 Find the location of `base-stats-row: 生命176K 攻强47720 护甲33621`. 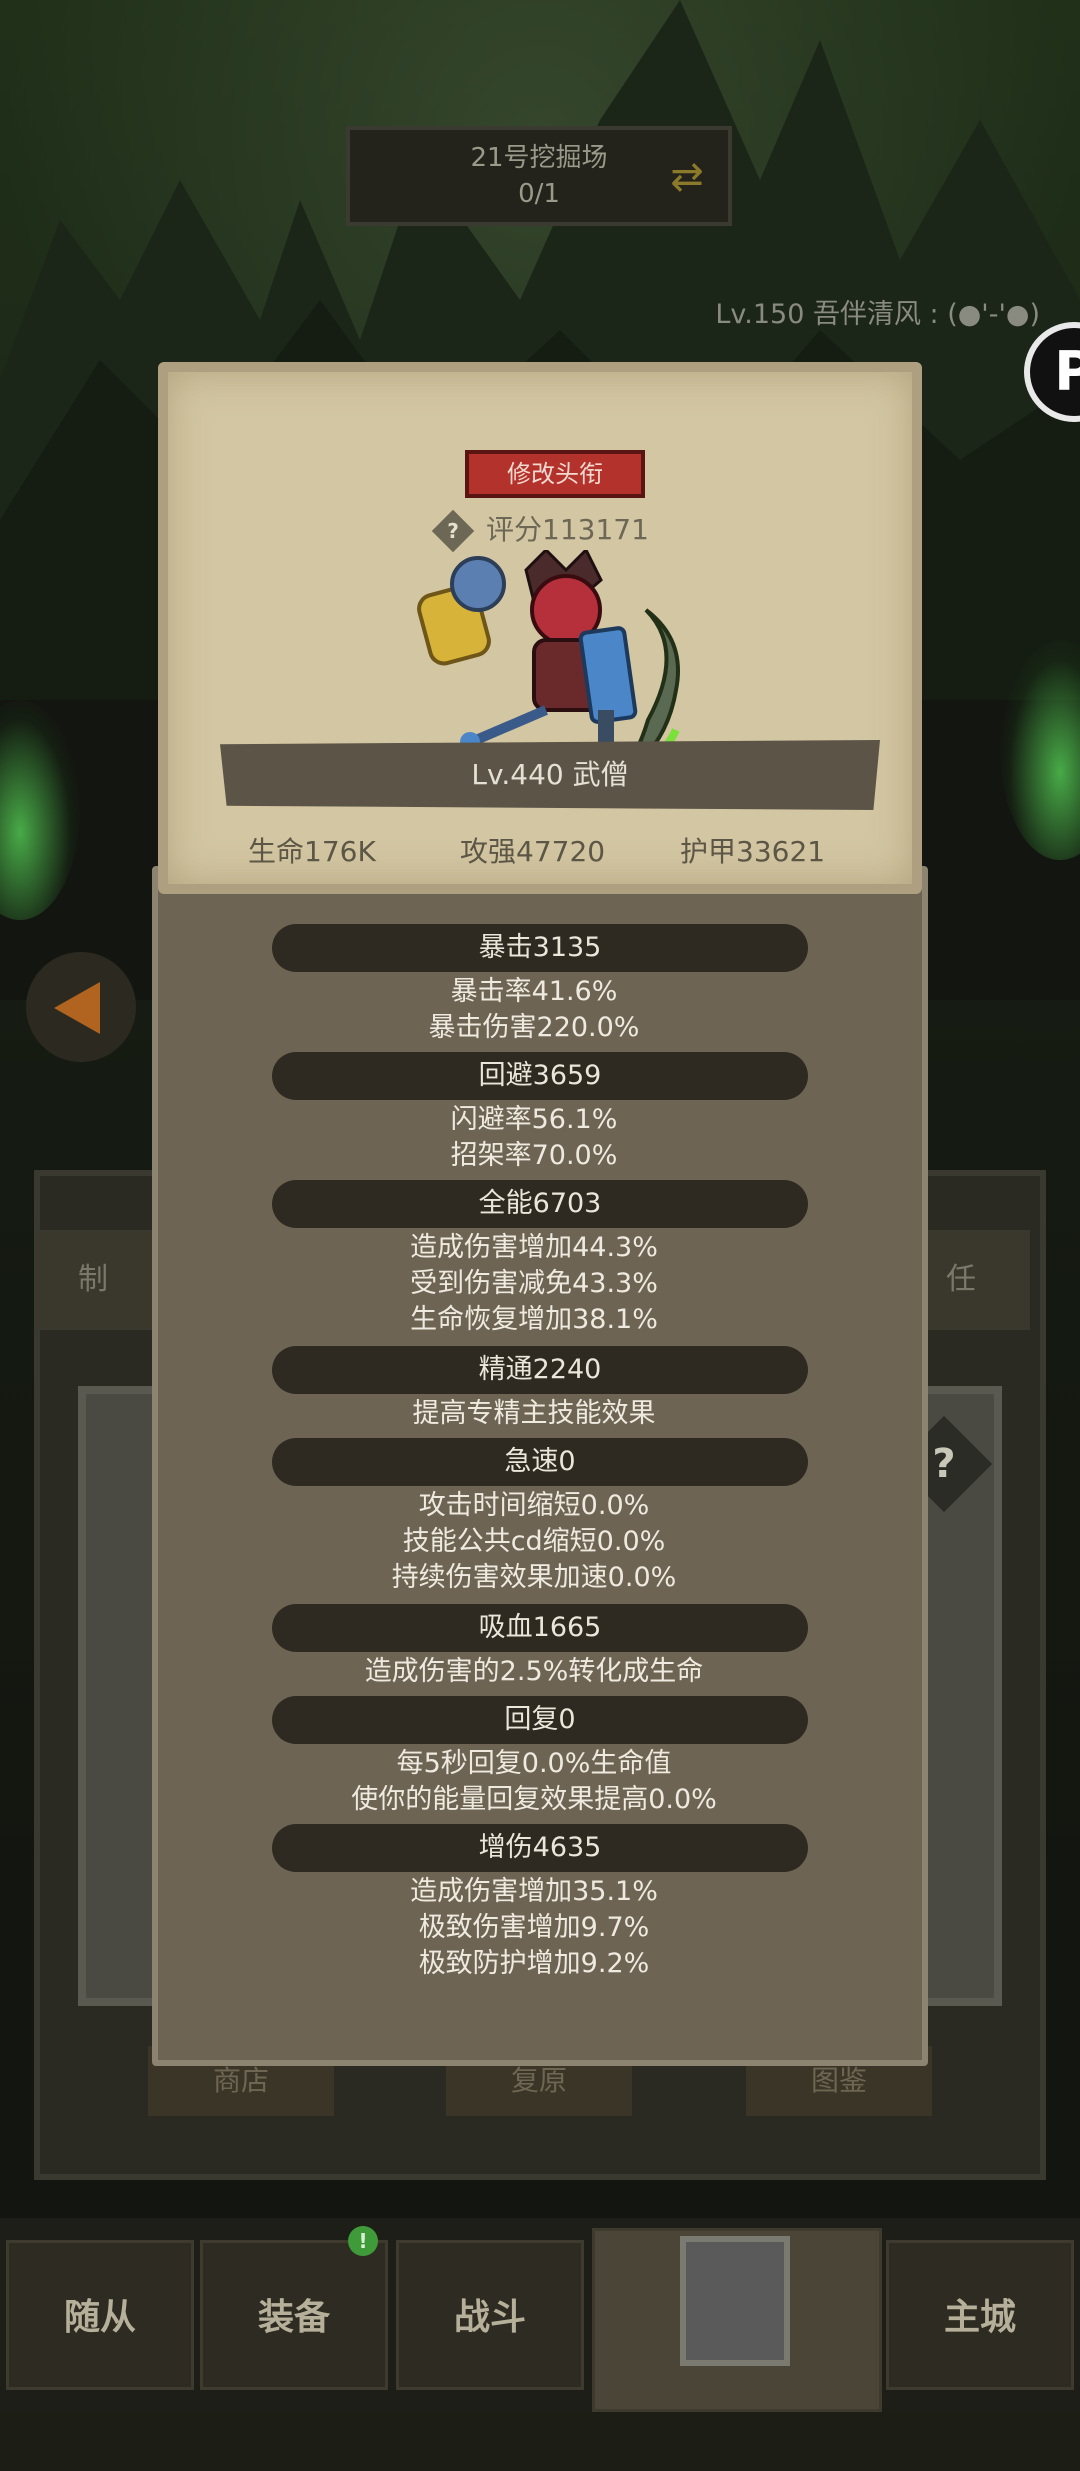

base-stats-row: 生命176K 攻强47720 护甲33621 is located at coordinates (550, 850).